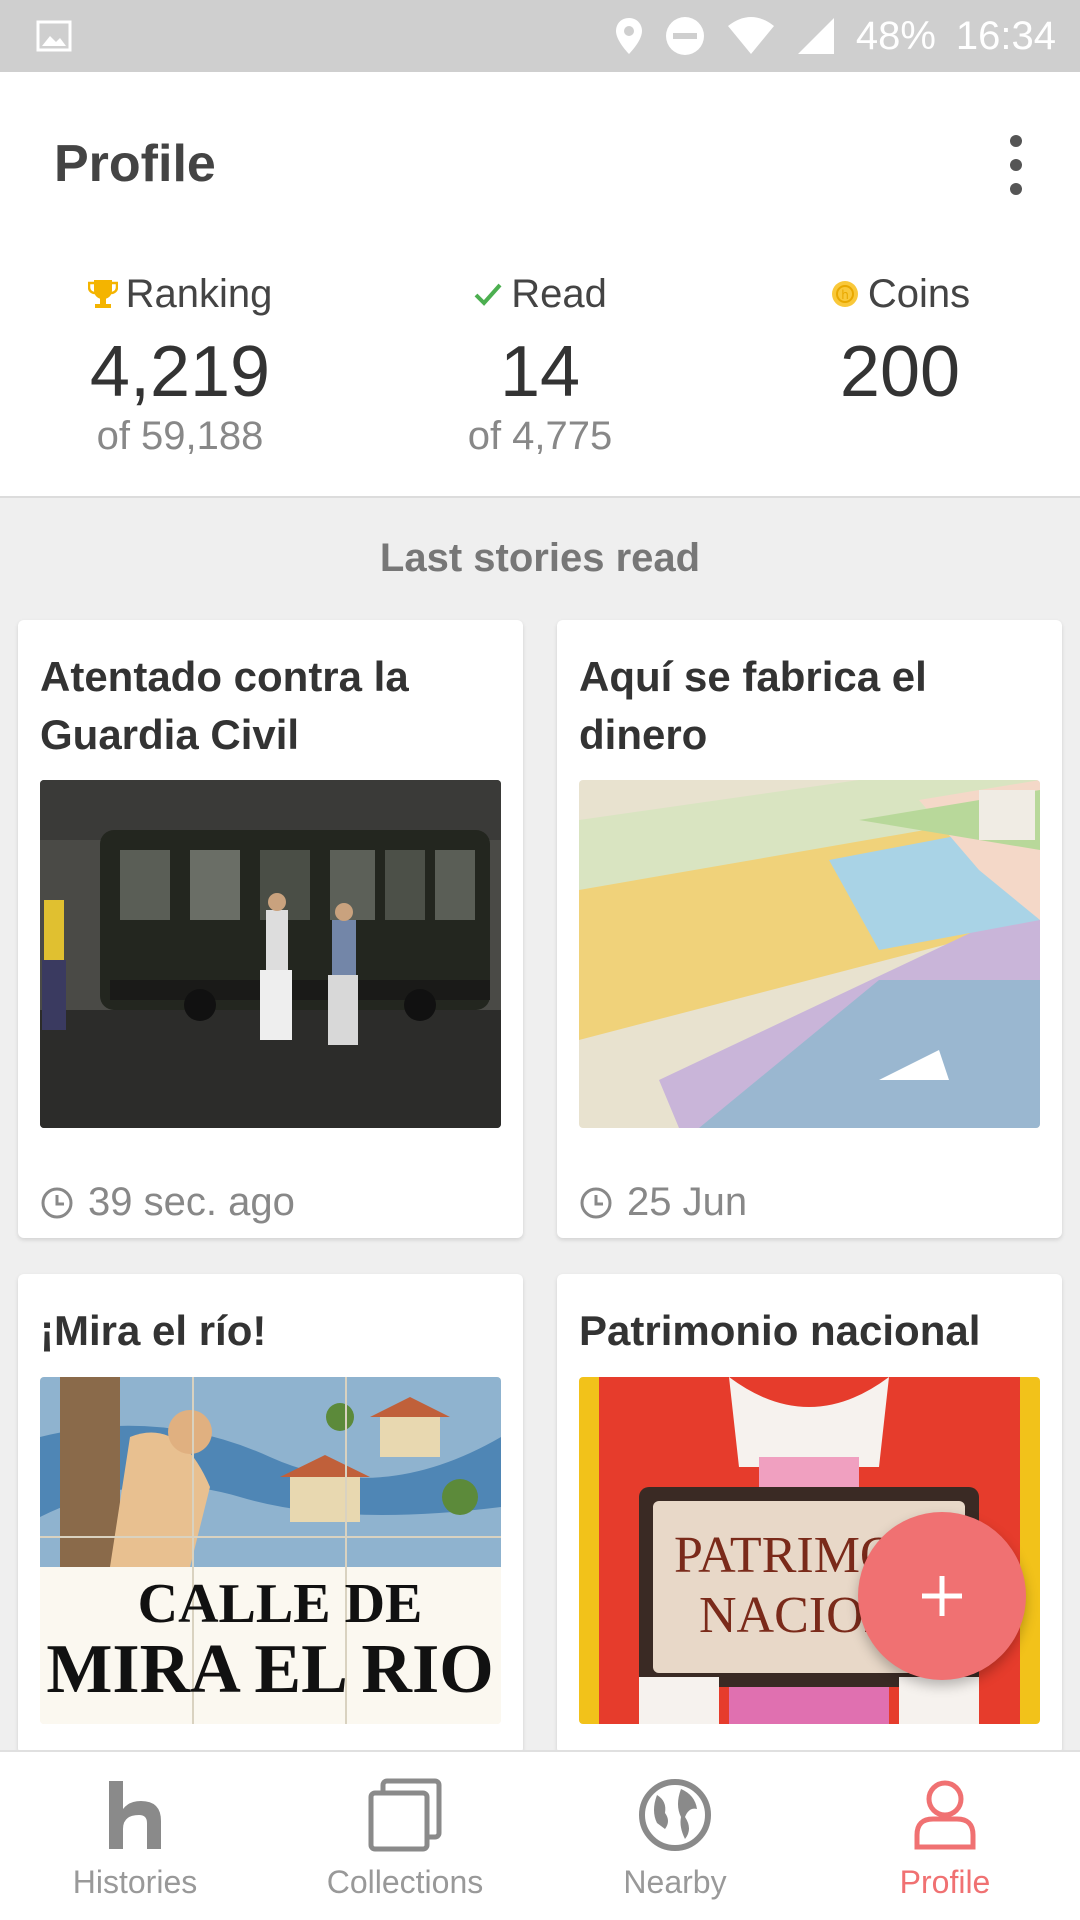 This screenshot has width=1080, height=1920. What do you see at coordinates (405, 1882) in the screenshot?
I see `nav-label: Collections` at bounding box center [405, 1882].